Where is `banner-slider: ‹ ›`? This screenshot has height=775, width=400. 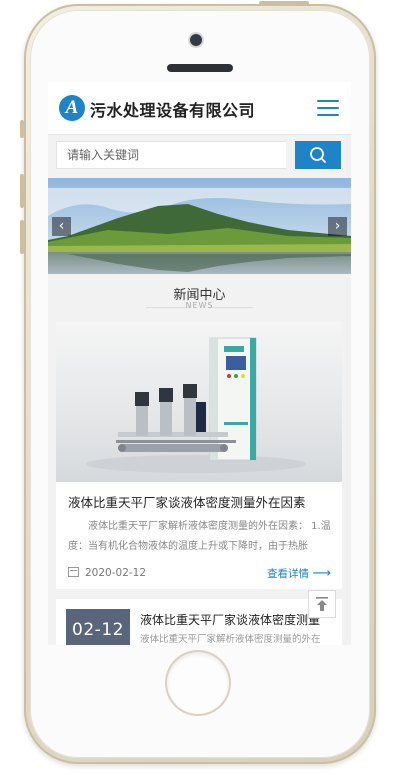
banner-slider: ‹ › is located at coordinates (199, 226).